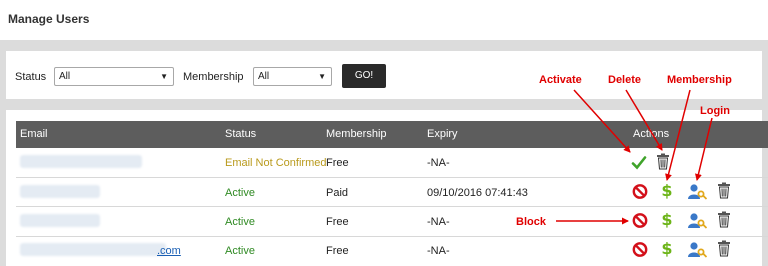  What do you see at coordinates (704, 149) in the screenshot?
I see `login-arrow` at bounding box center [704, 149].